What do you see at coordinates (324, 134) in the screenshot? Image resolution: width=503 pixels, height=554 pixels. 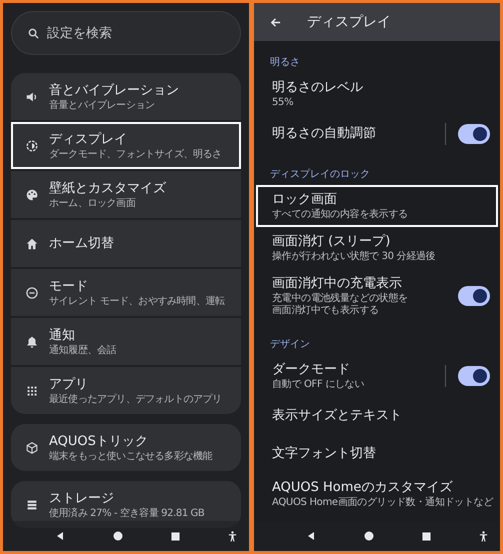 I see `item-title: 明るさの自動調節` at bounding box center [324, 134].